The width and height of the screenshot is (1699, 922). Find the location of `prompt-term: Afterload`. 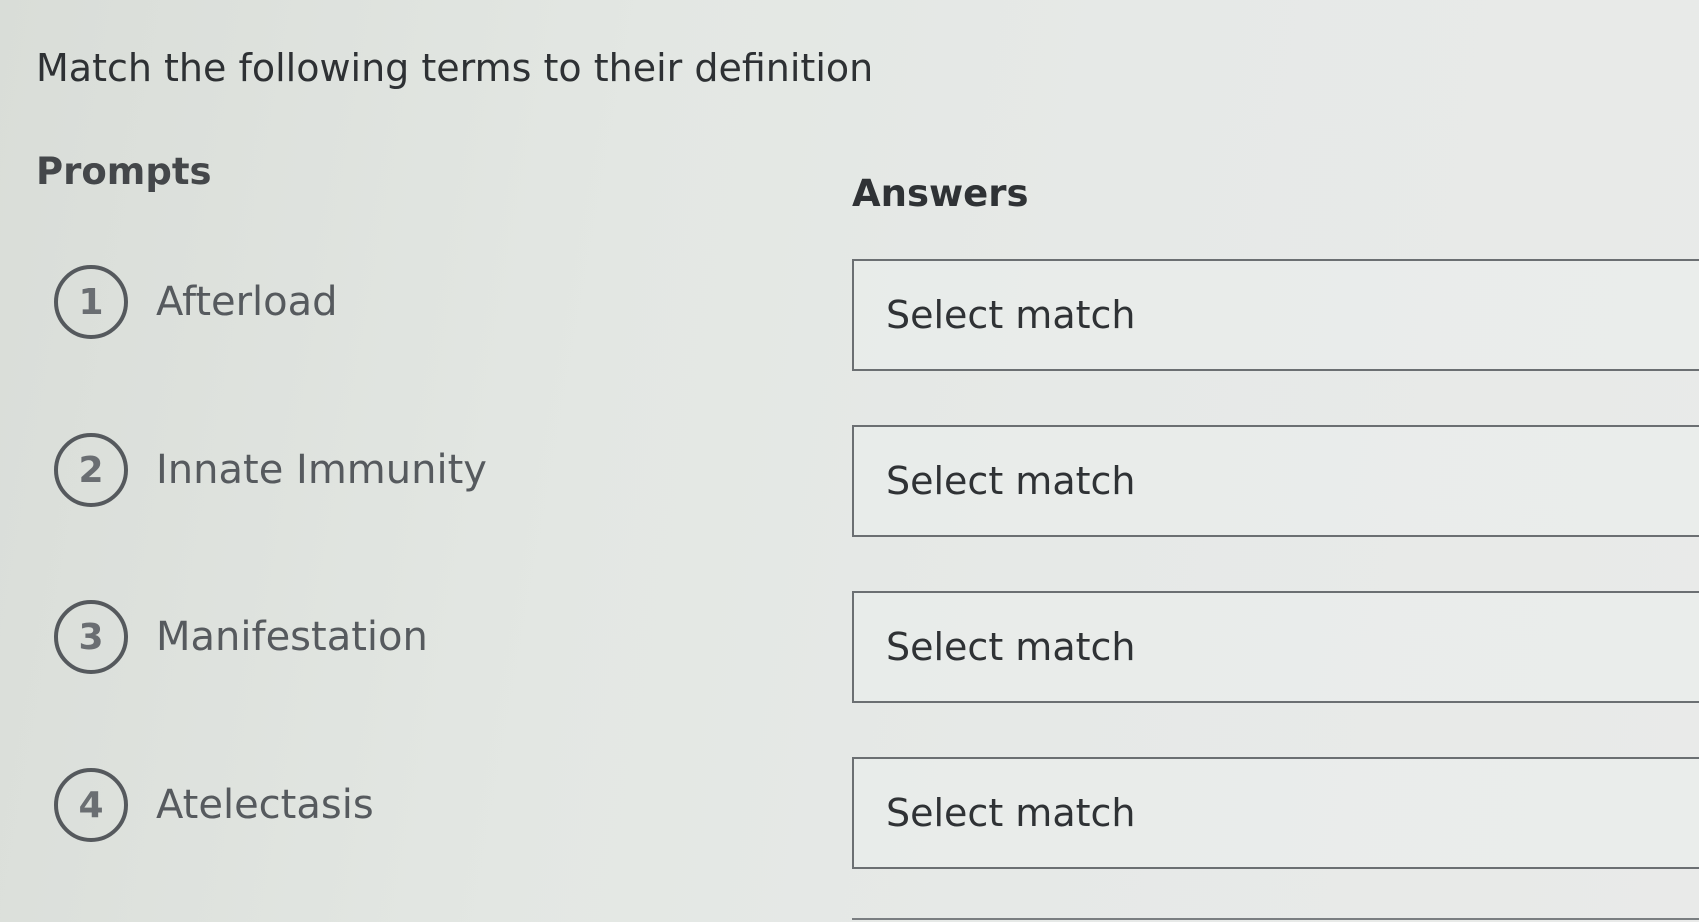

prompt-term: Afterload is located at coordinates (247, 302).